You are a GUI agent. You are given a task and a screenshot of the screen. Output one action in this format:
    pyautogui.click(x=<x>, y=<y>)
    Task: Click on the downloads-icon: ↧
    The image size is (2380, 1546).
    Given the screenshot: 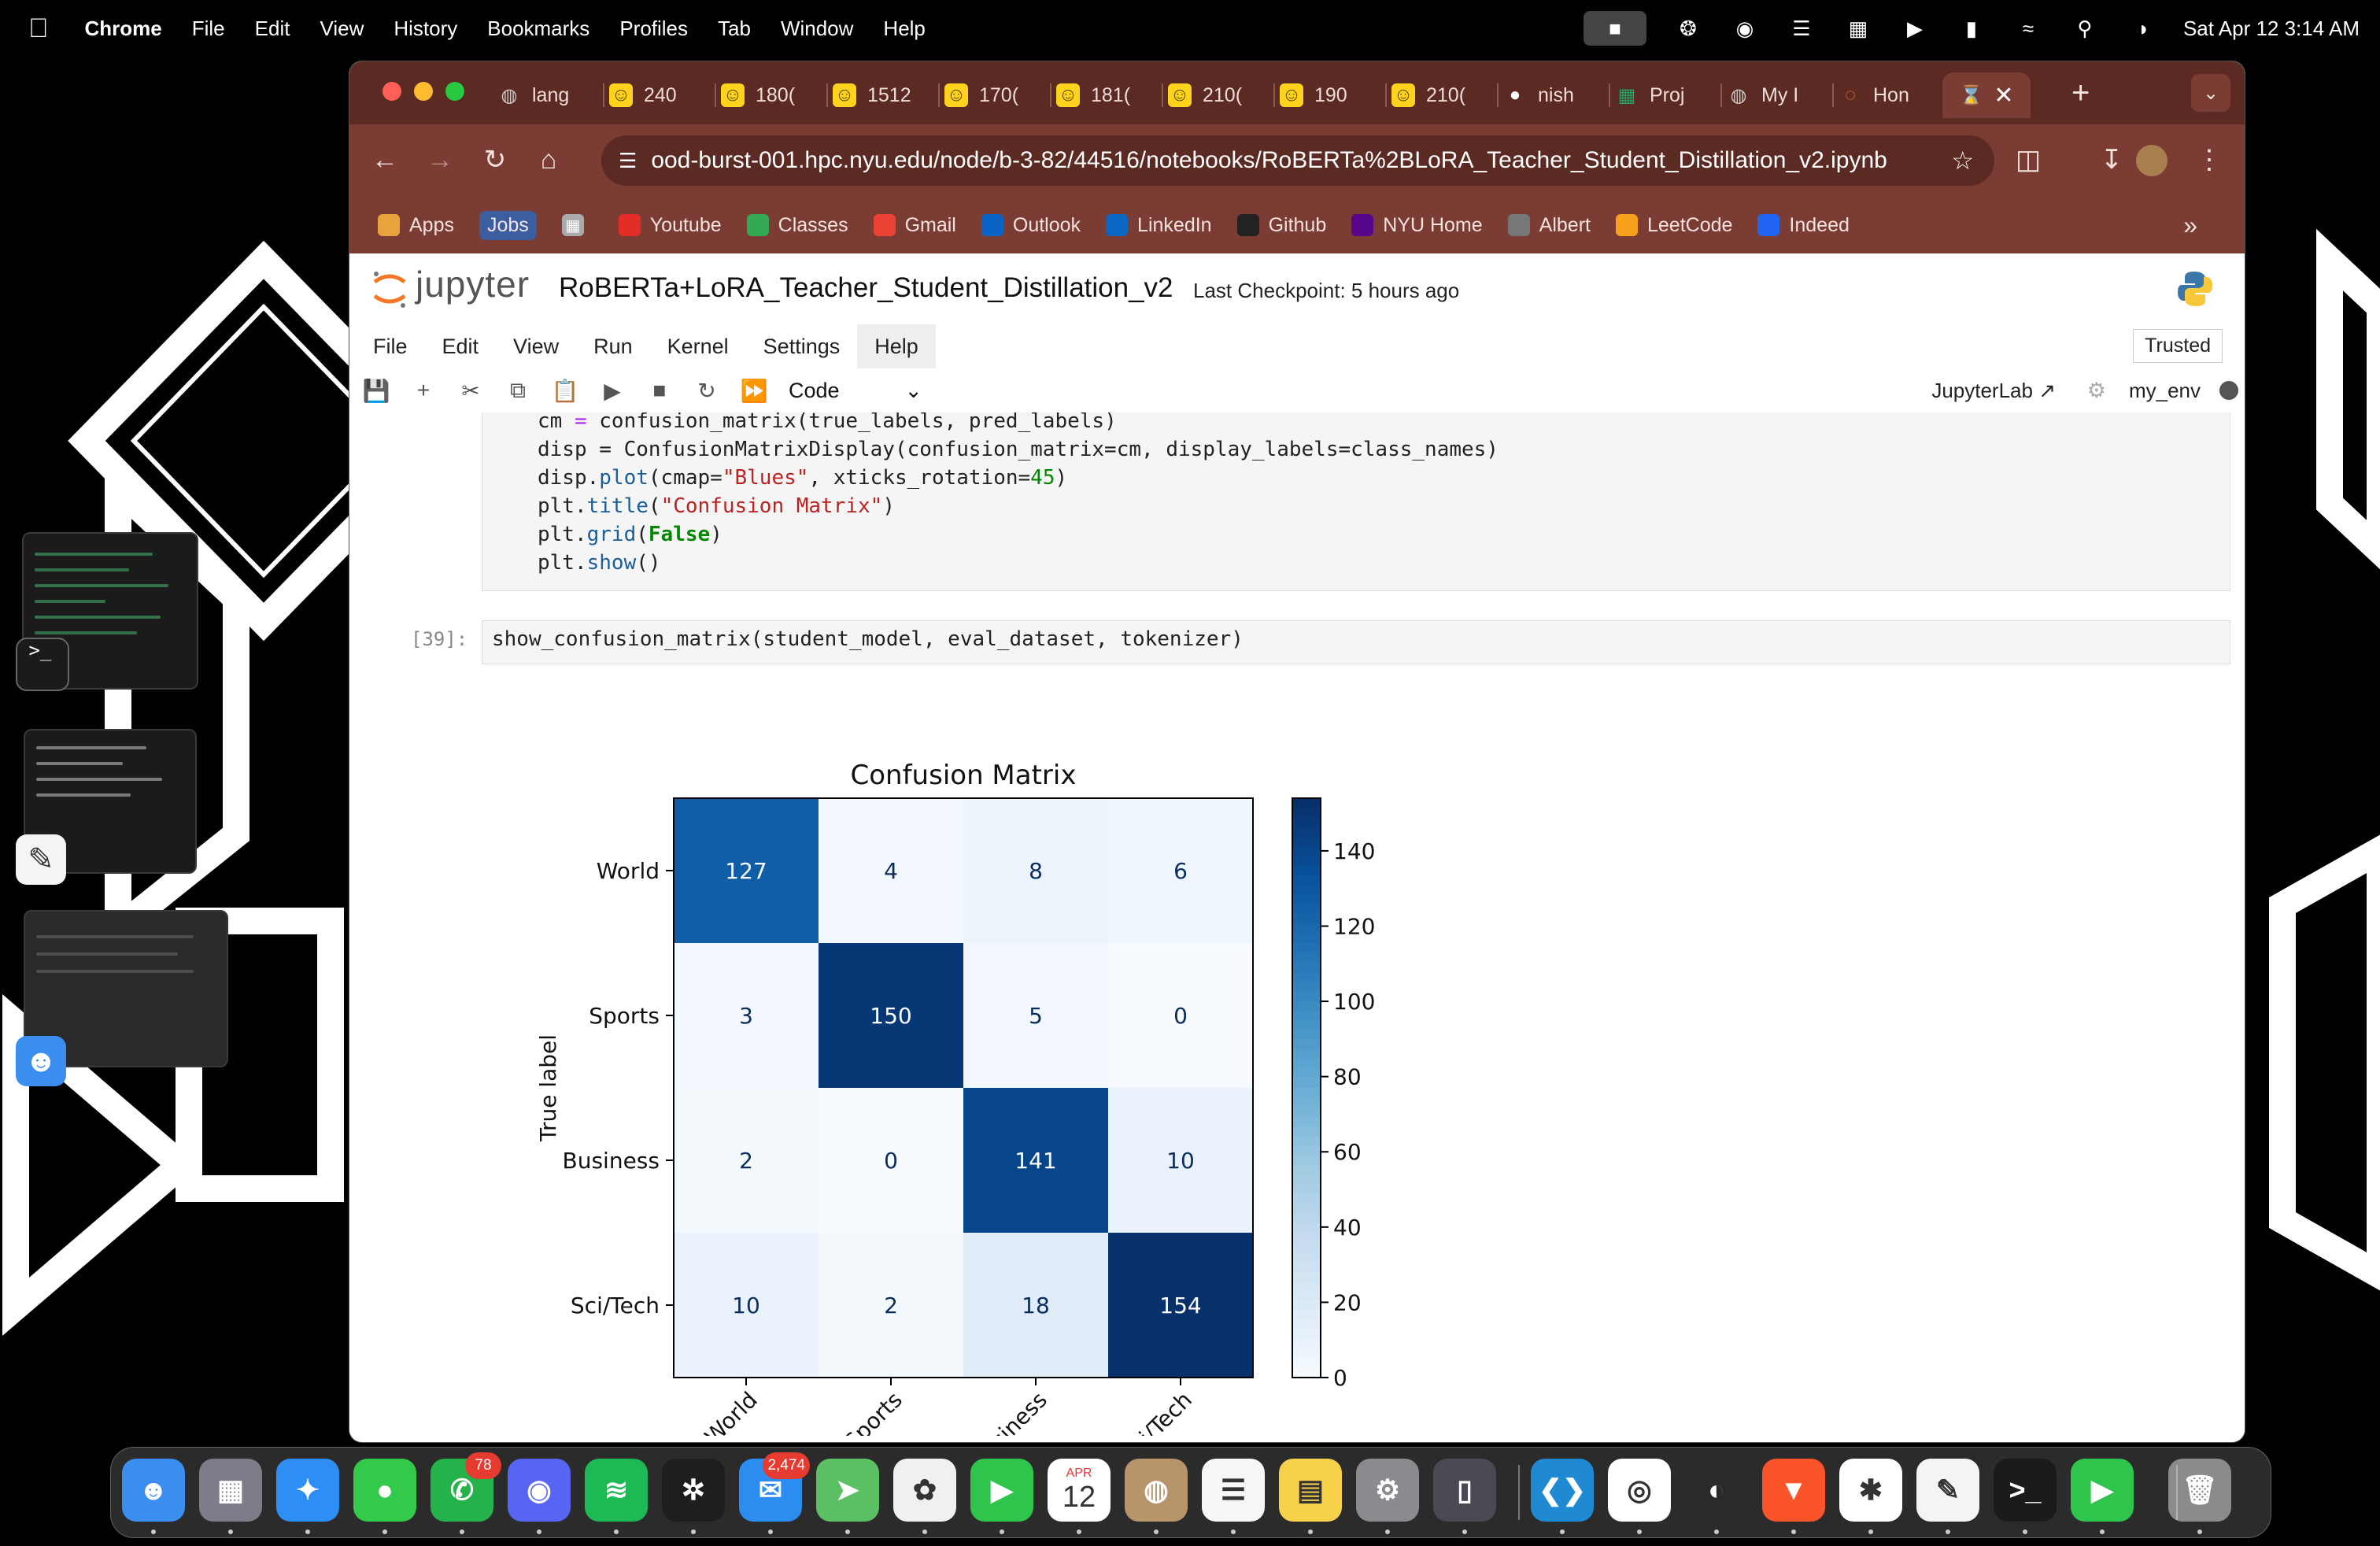 What is the action you would take?
    pyautogui.click(x=2112, y=160)
    